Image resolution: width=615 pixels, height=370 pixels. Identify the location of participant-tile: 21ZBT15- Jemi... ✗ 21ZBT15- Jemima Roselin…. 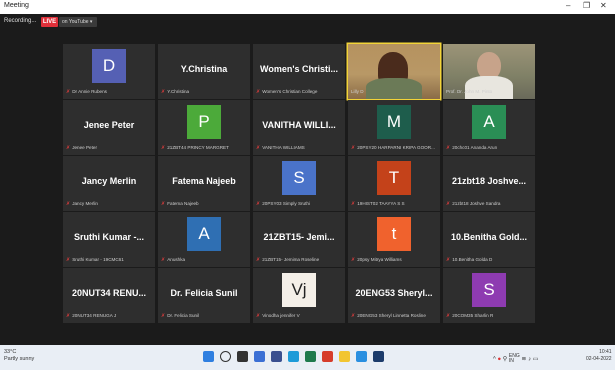
(299, 239).